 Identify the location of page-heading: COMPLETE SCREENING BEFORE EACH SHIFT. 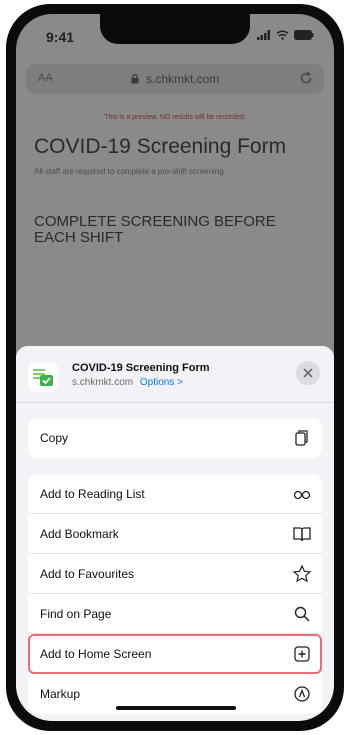
(155, 229).